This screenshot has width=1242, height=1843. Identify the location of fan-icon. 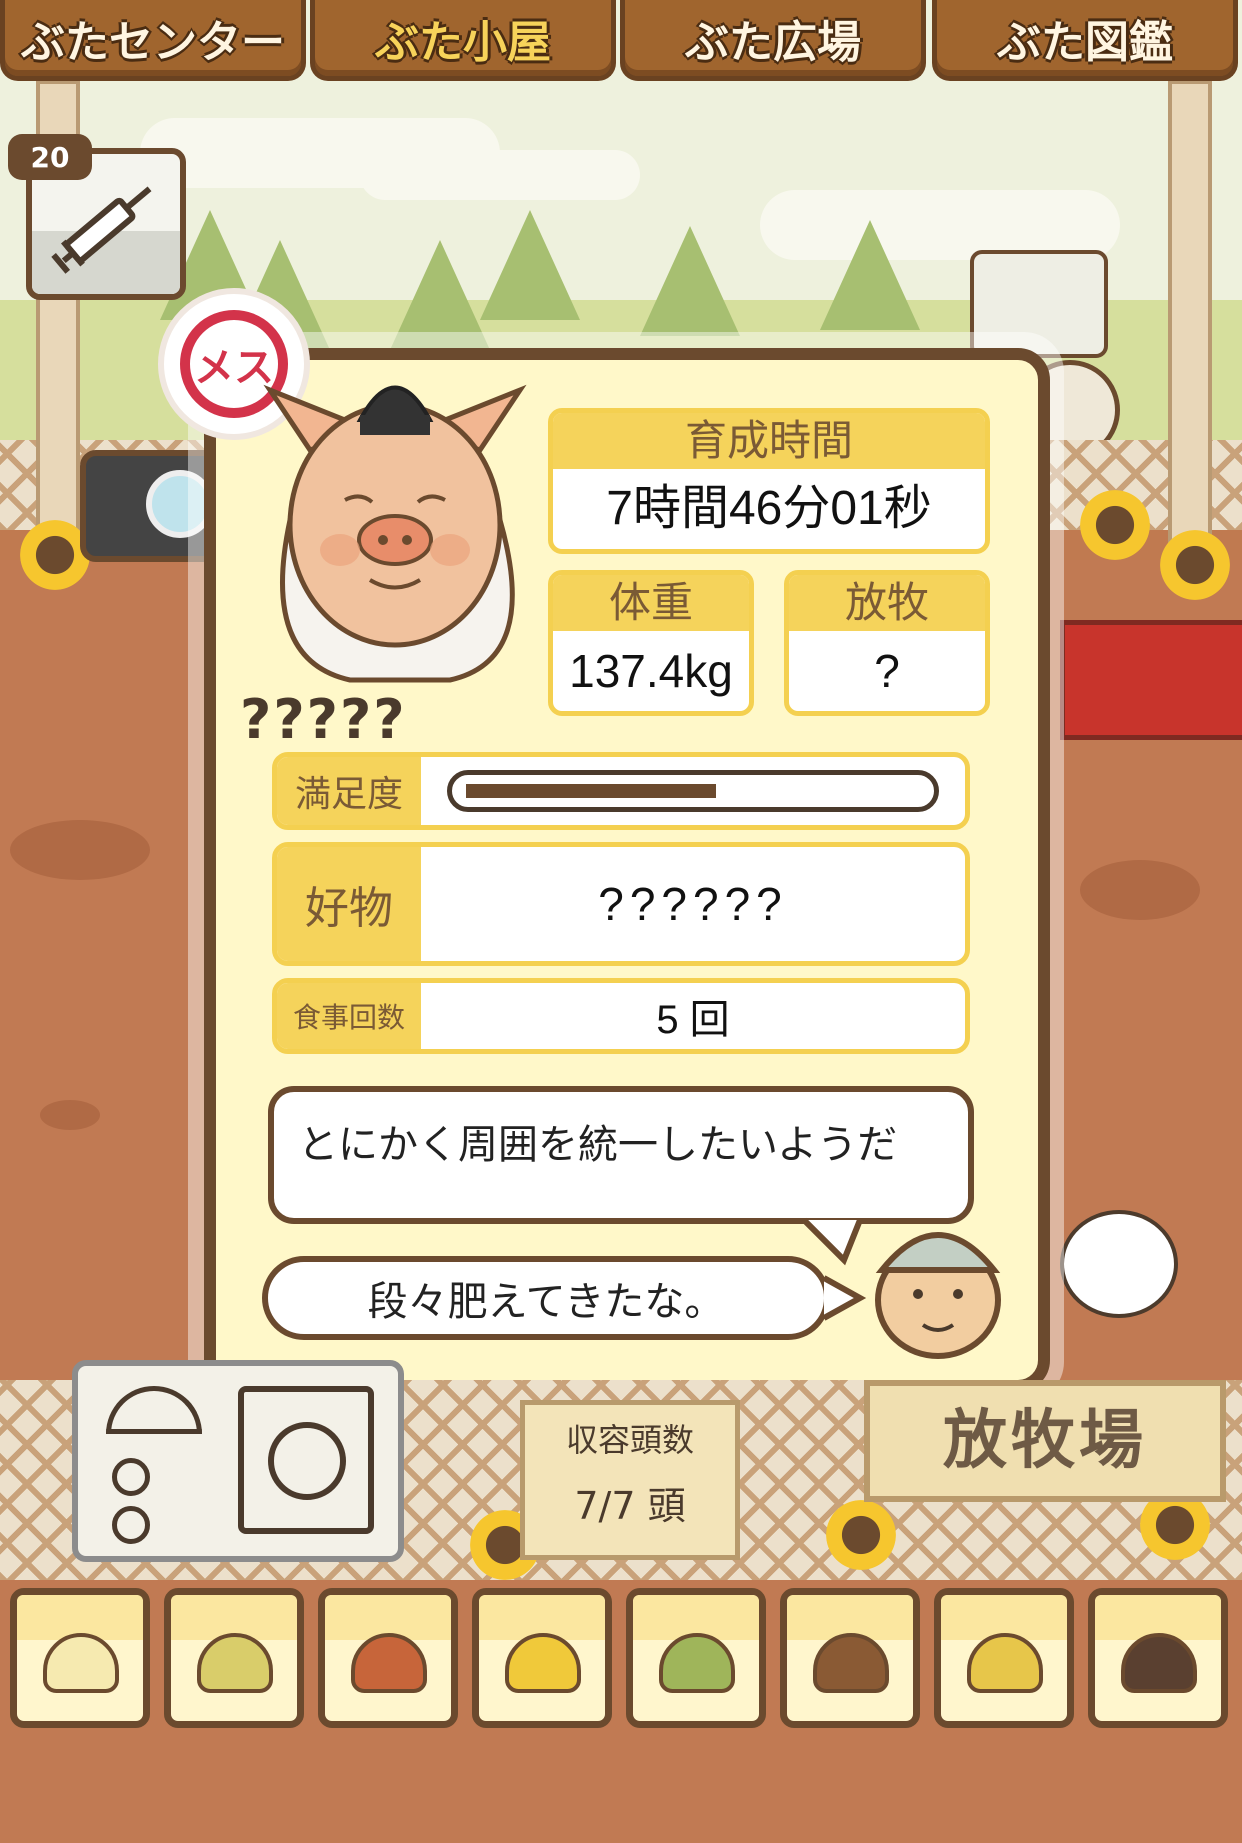
(306, 1460).